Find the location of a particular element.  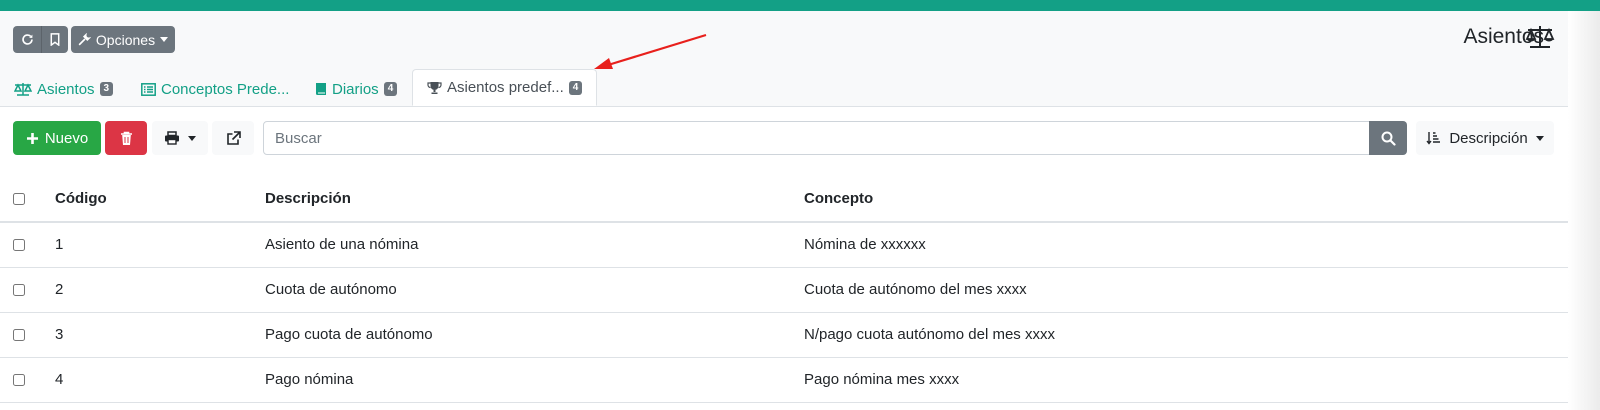

export-button is located at coordinates (233, 138).